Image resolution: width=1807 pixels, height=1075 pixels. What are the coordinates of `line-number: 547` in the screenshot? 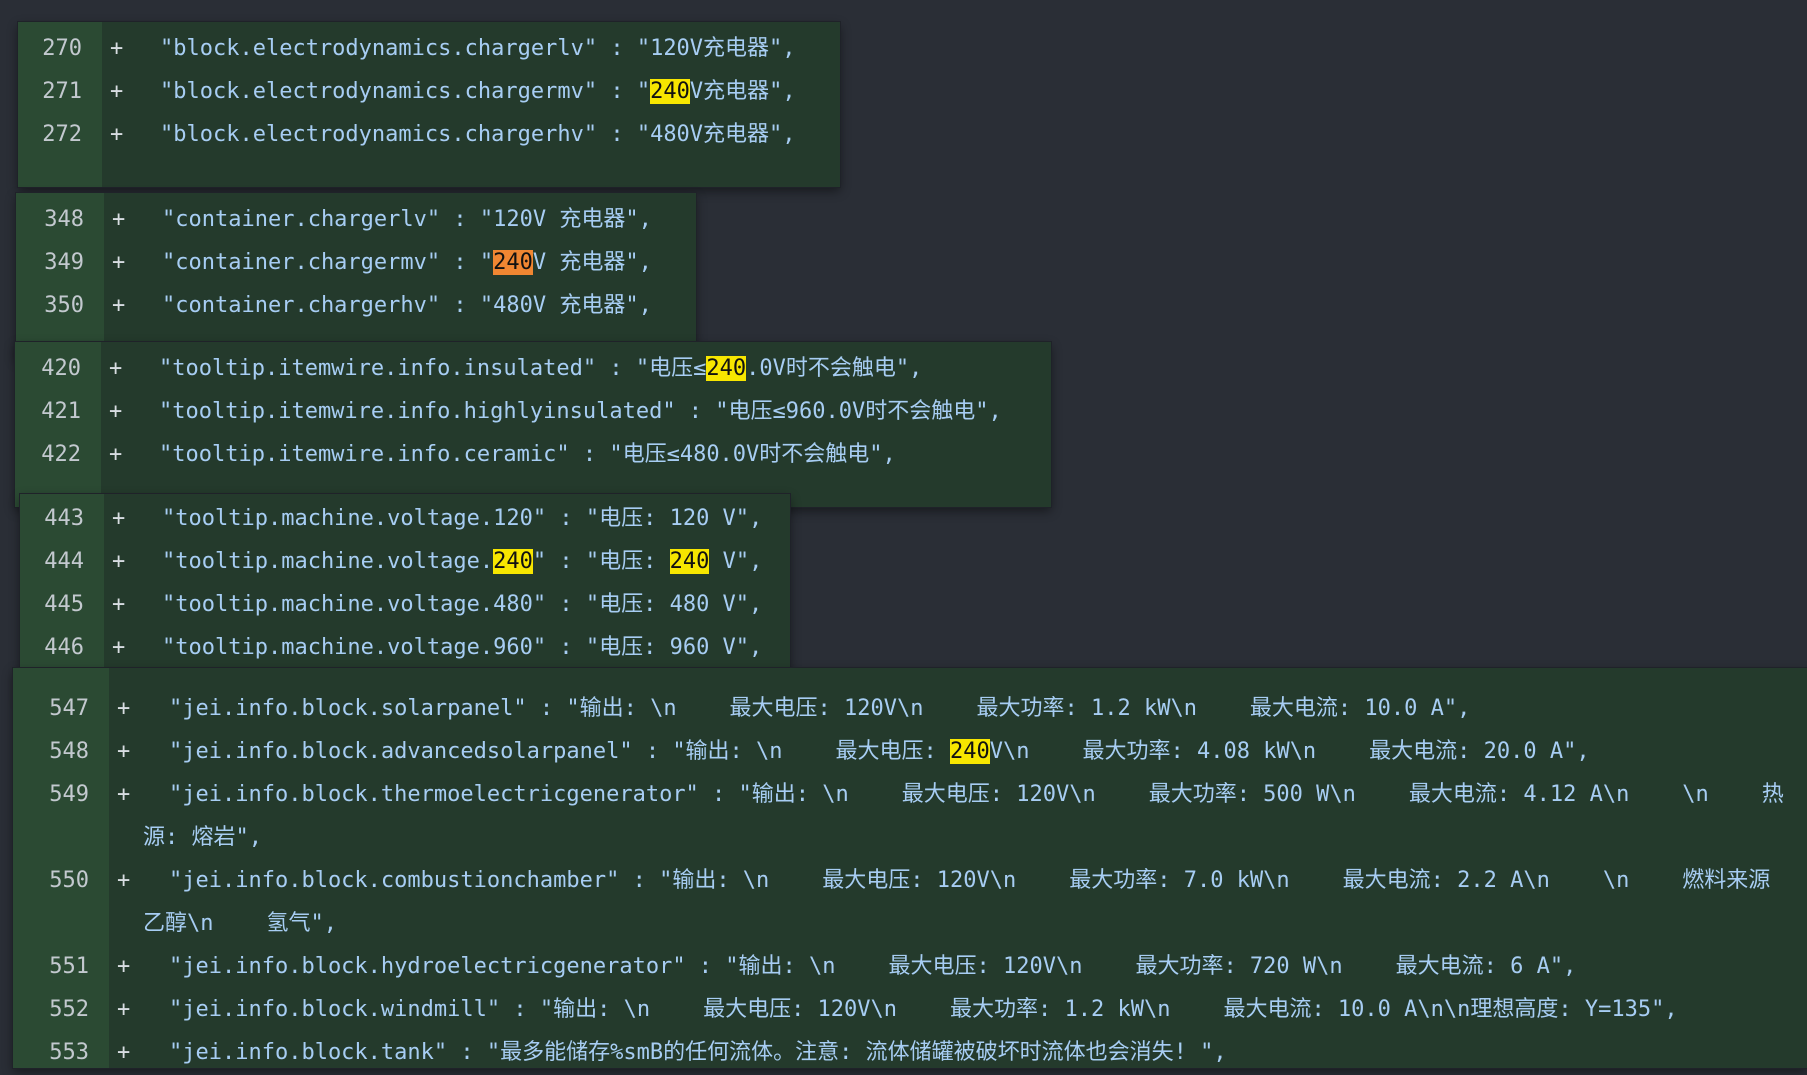 It's located at (69, 708).